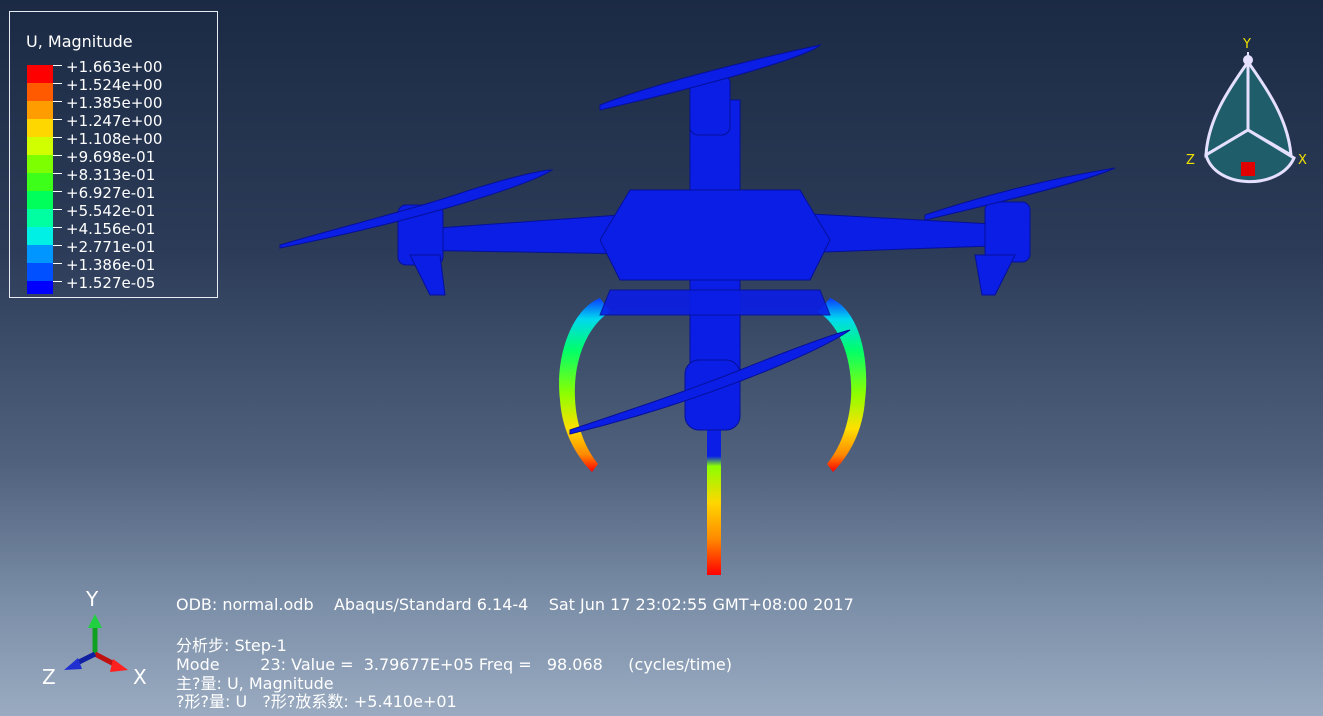 The height and width of the screenshot is (716, 1323). I want to click on legend-value-label: +2.771e-01, so click(111, 247).